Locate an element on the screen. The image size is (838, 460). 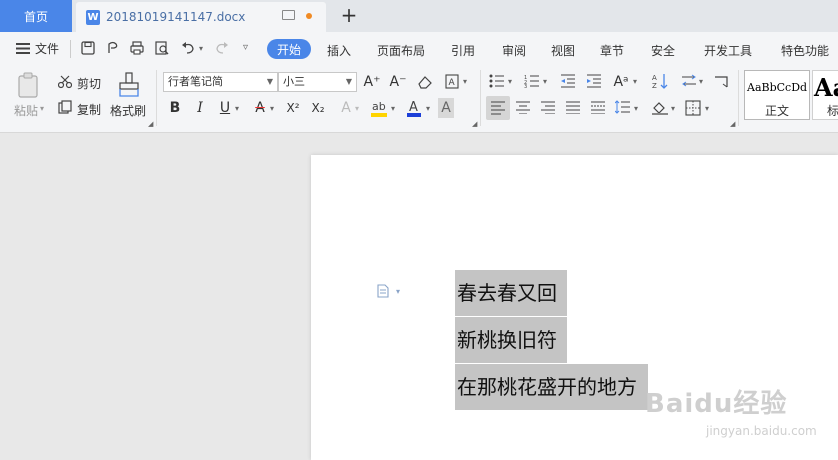
baidu-watermark-logo: Baidu经验 is located at coordinates (716, 404).